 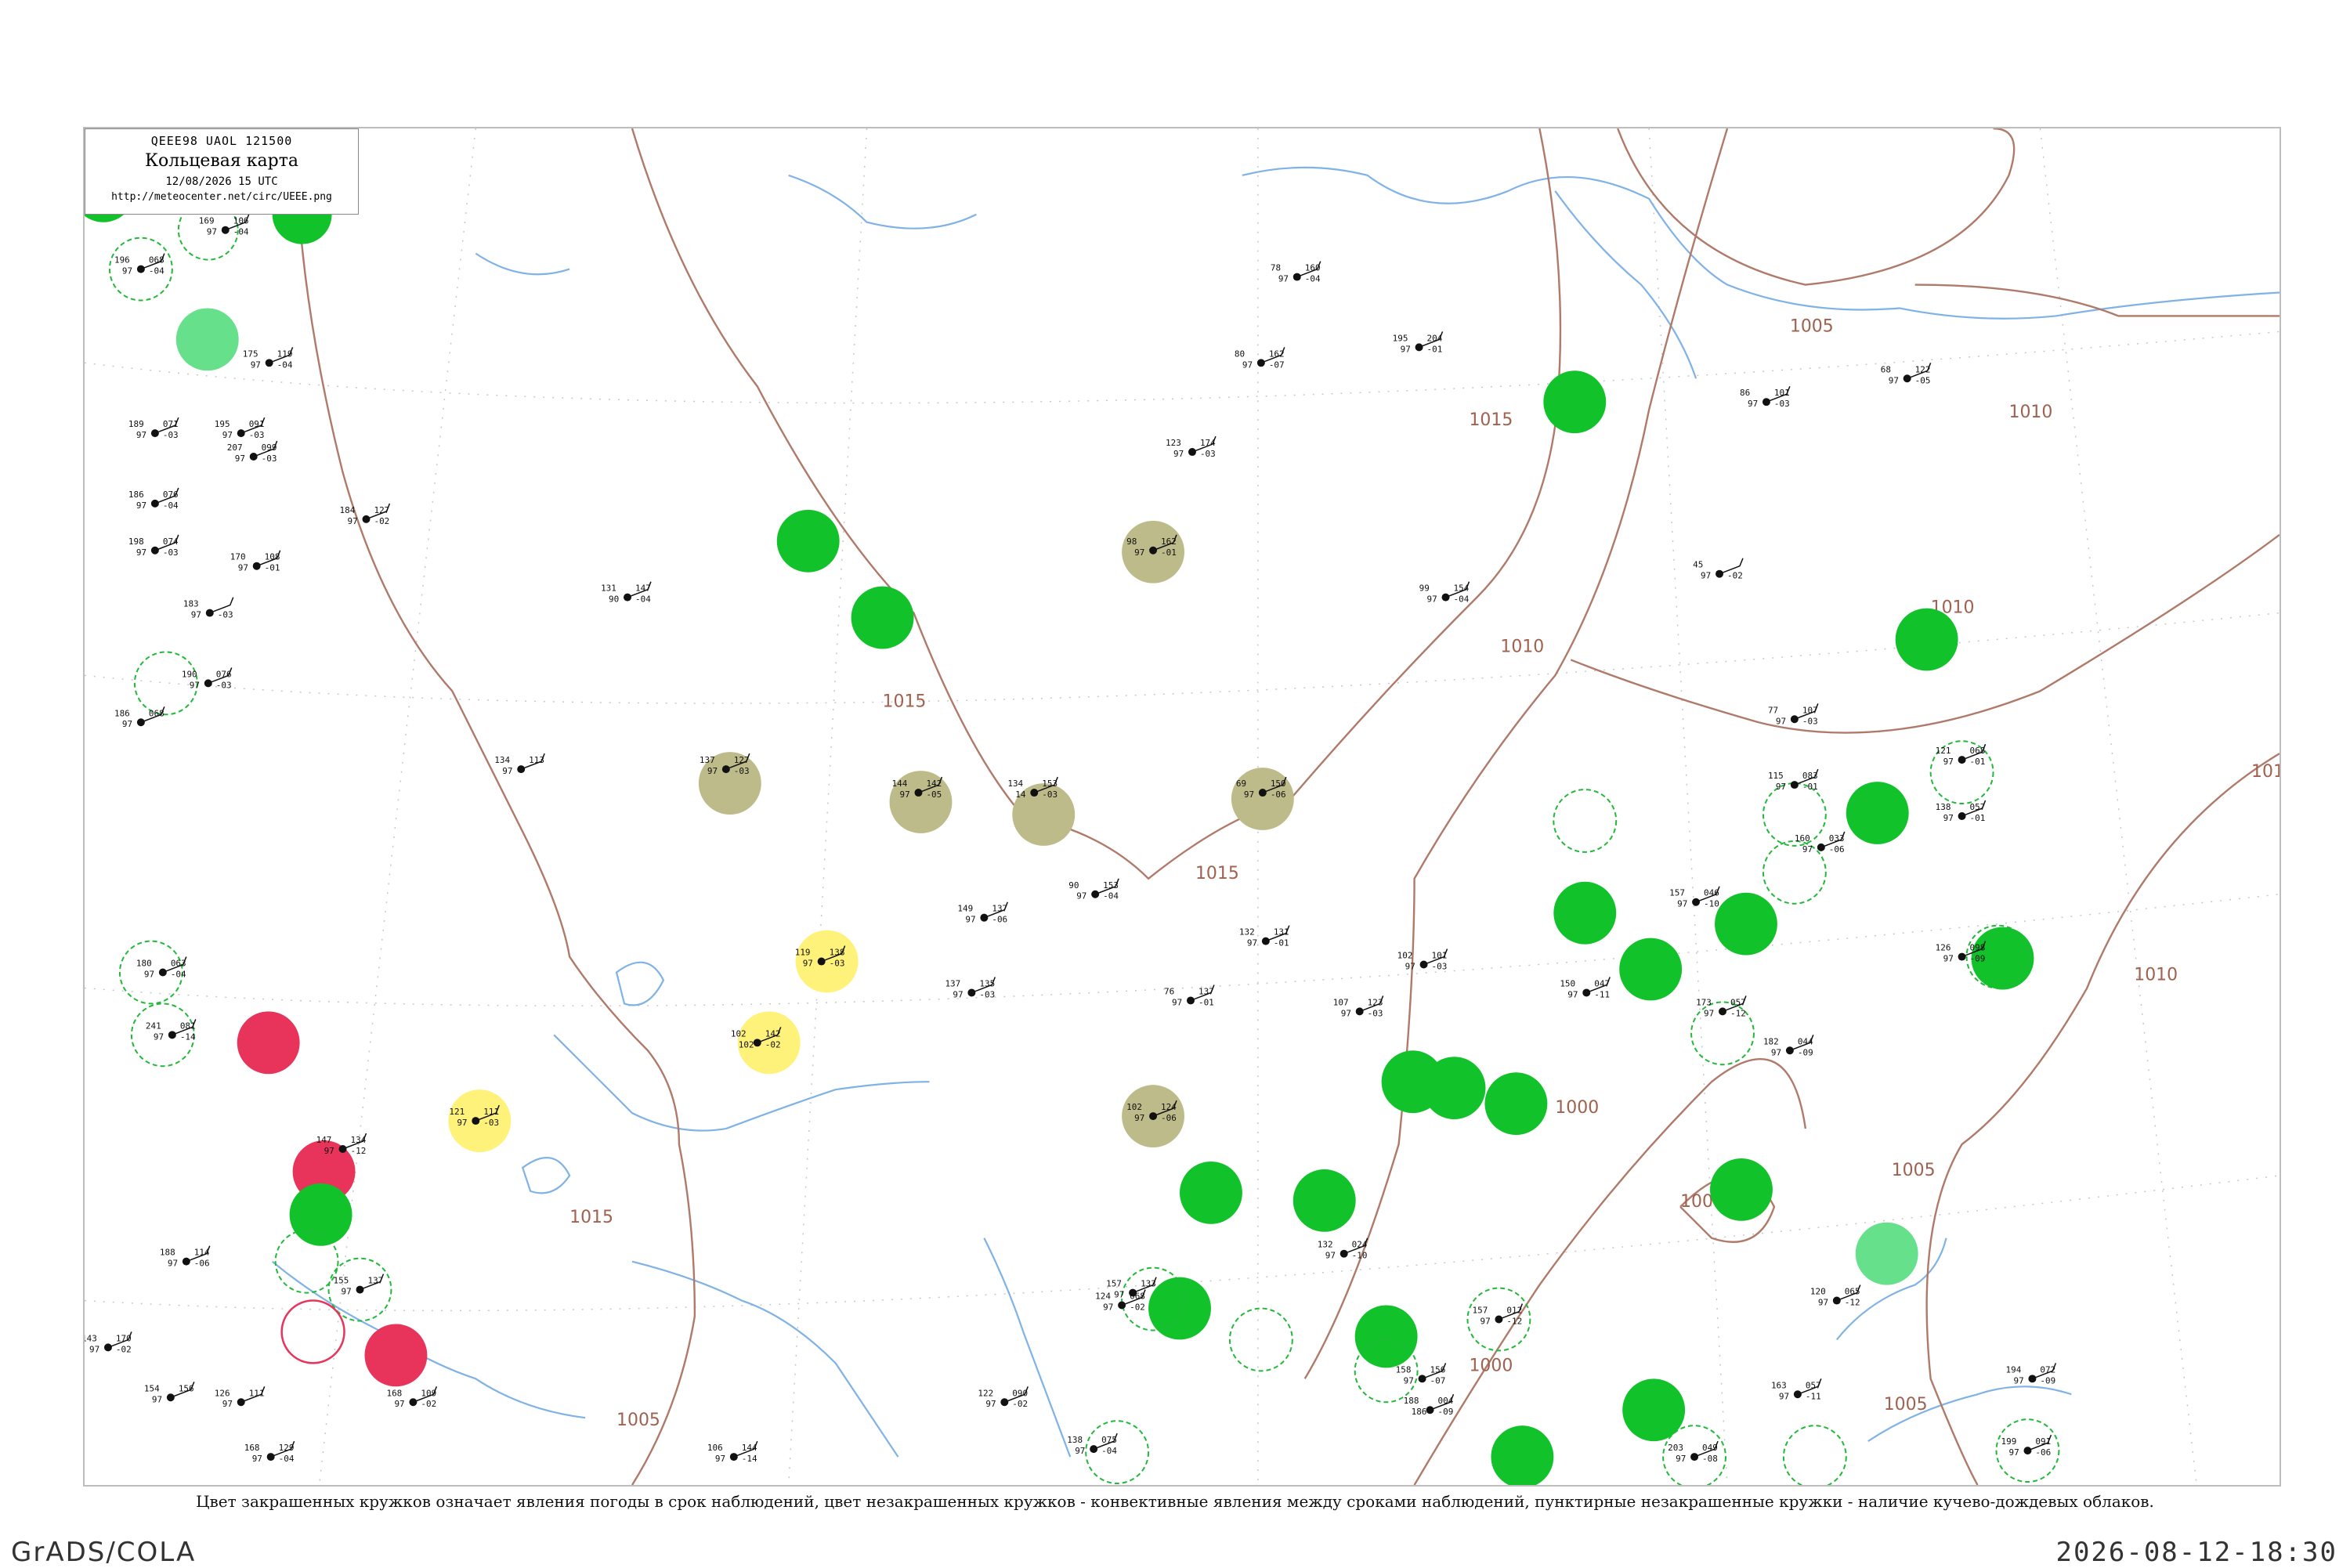 What do you see at coordinates (221, 197) in the screenshot?
I see `map-url: http://meteocenter.net/circ/UEEE.png` at bounding box center [221, 197].